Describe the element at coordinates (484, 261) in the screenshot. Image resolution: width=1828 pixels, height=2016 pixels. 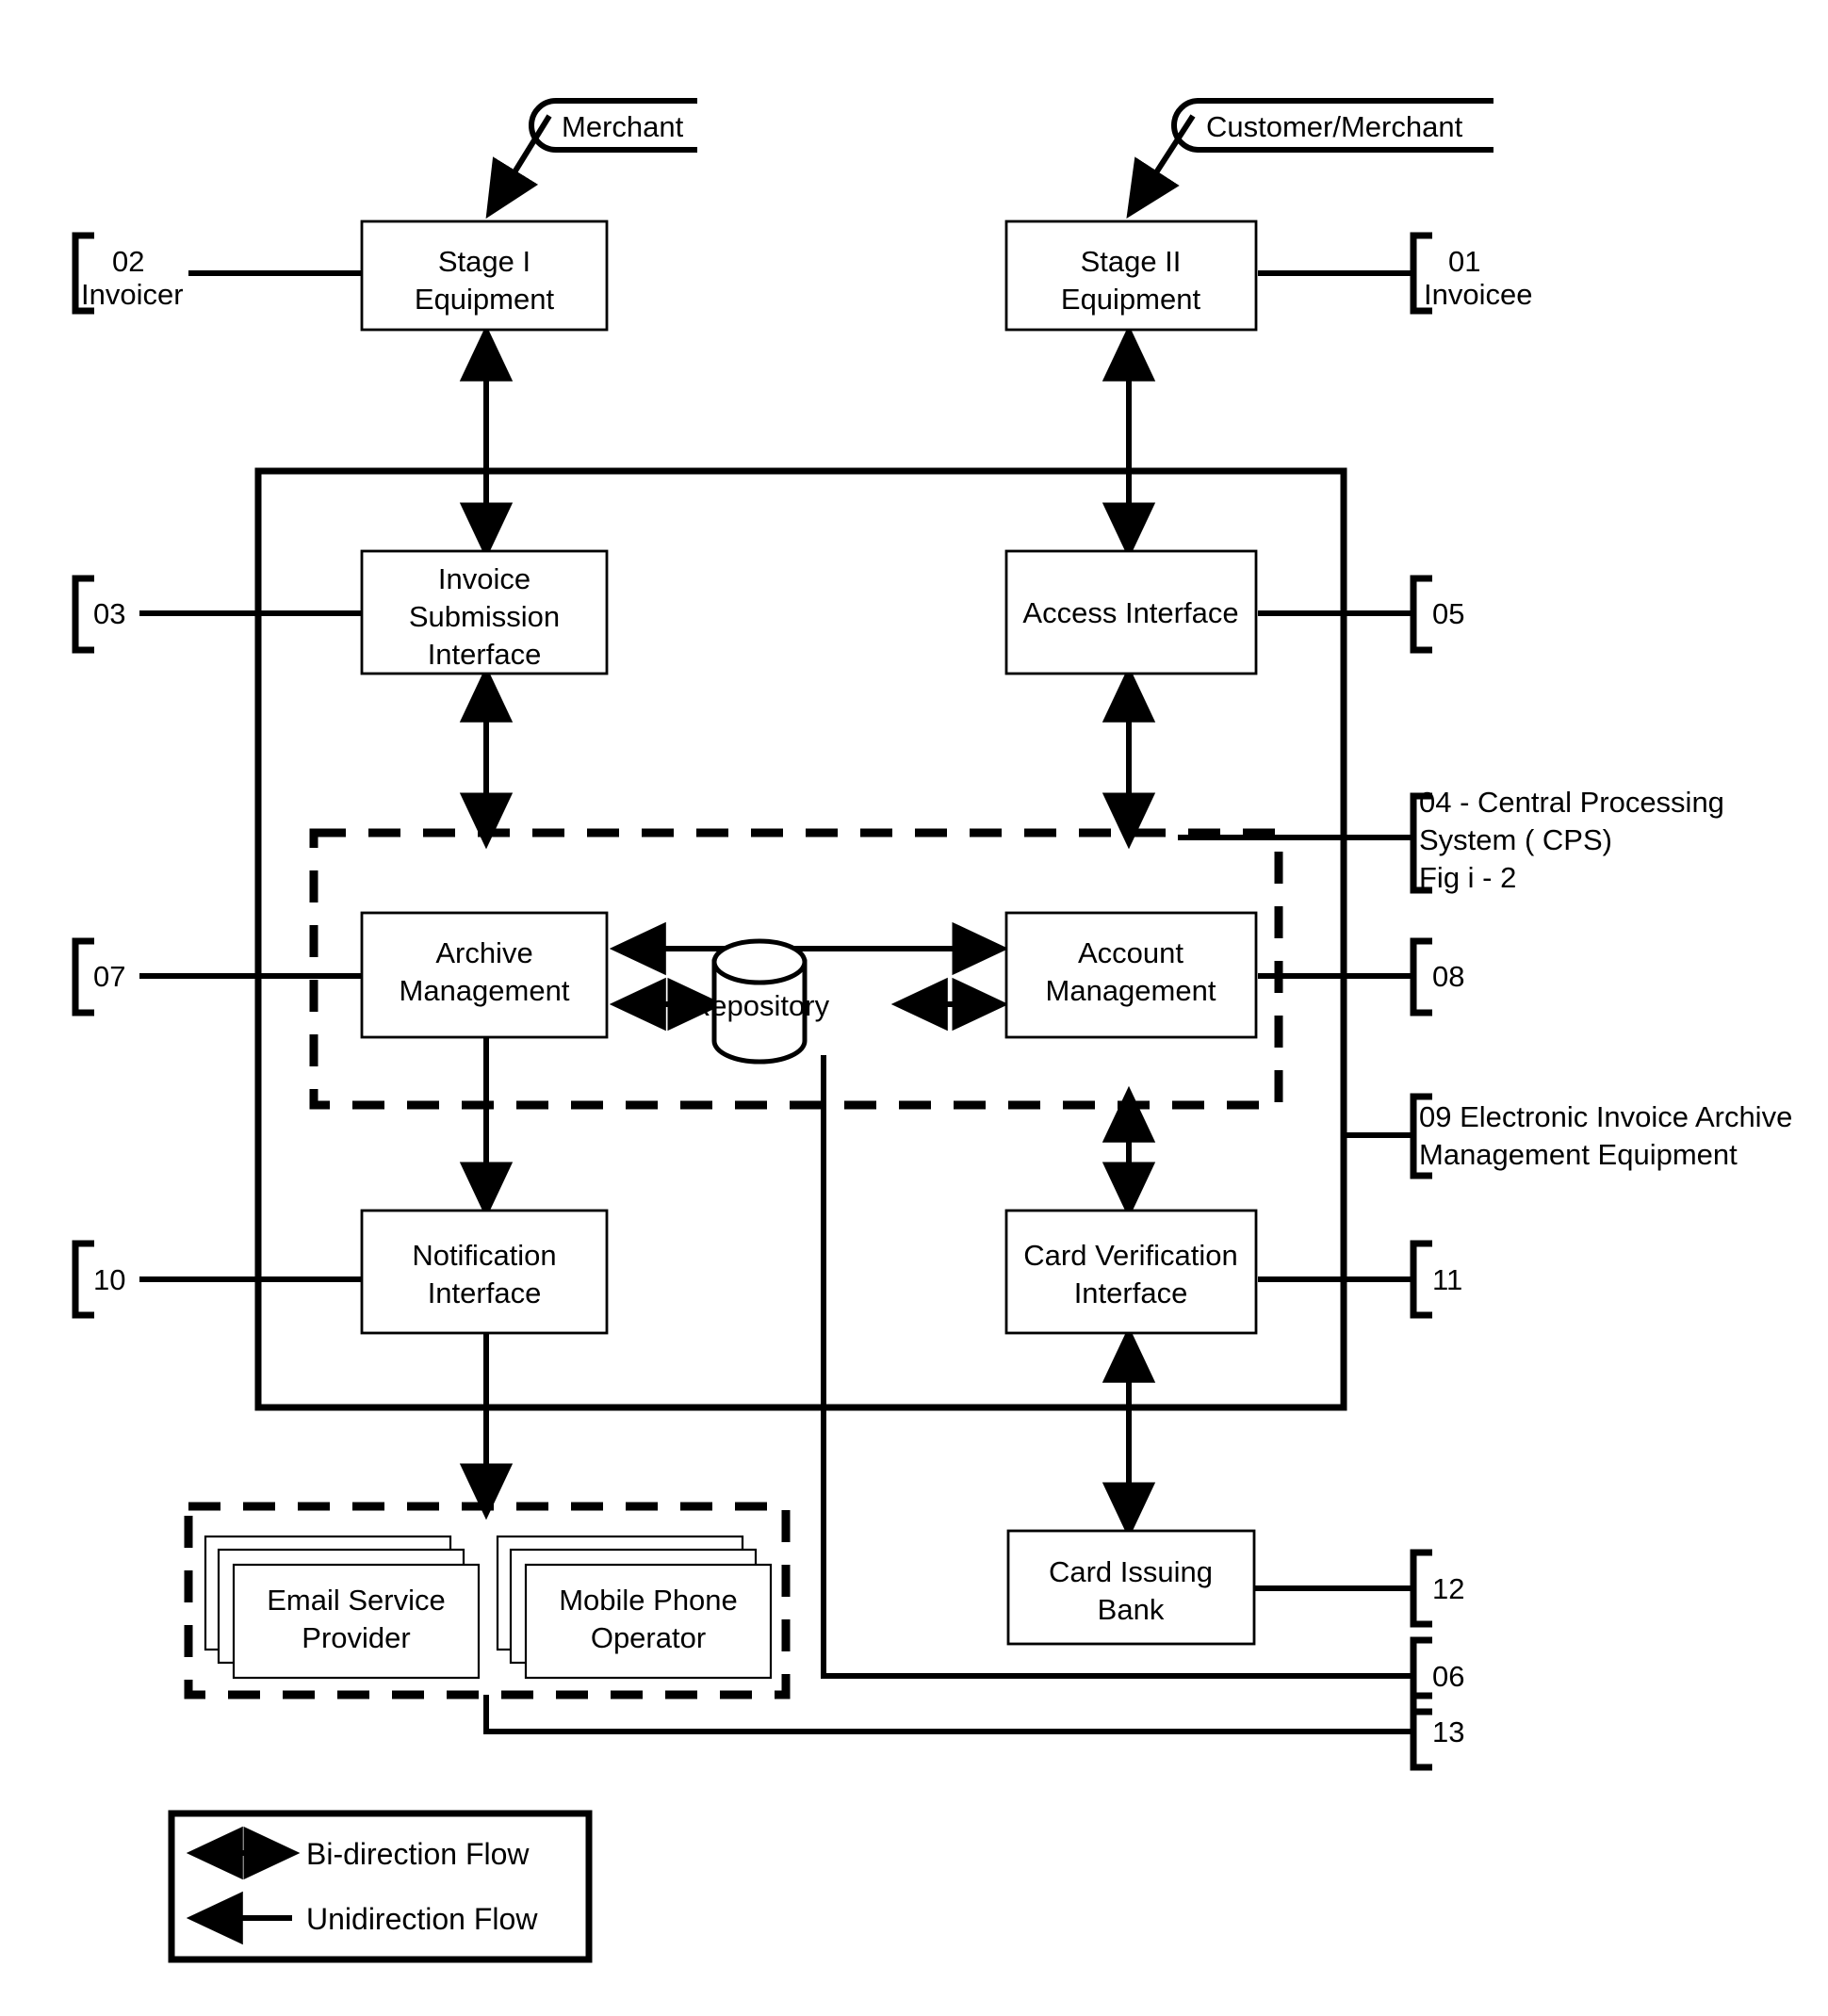
I see `box-stage1-label-line1: Stage I` at that location.